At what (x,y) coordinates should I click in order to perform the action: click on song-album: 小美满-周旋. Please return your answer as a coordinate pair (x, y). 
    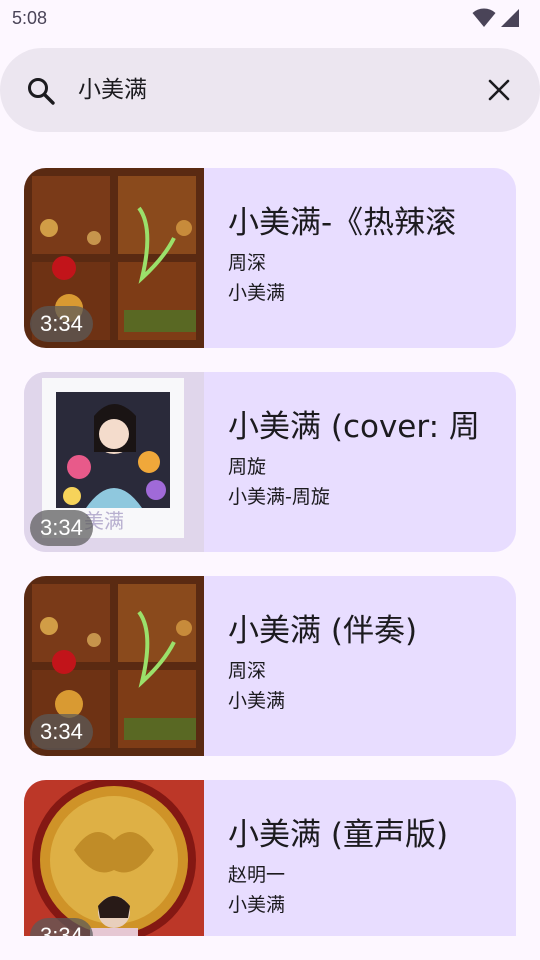
    Looking at the image, I should click on (279, 497).